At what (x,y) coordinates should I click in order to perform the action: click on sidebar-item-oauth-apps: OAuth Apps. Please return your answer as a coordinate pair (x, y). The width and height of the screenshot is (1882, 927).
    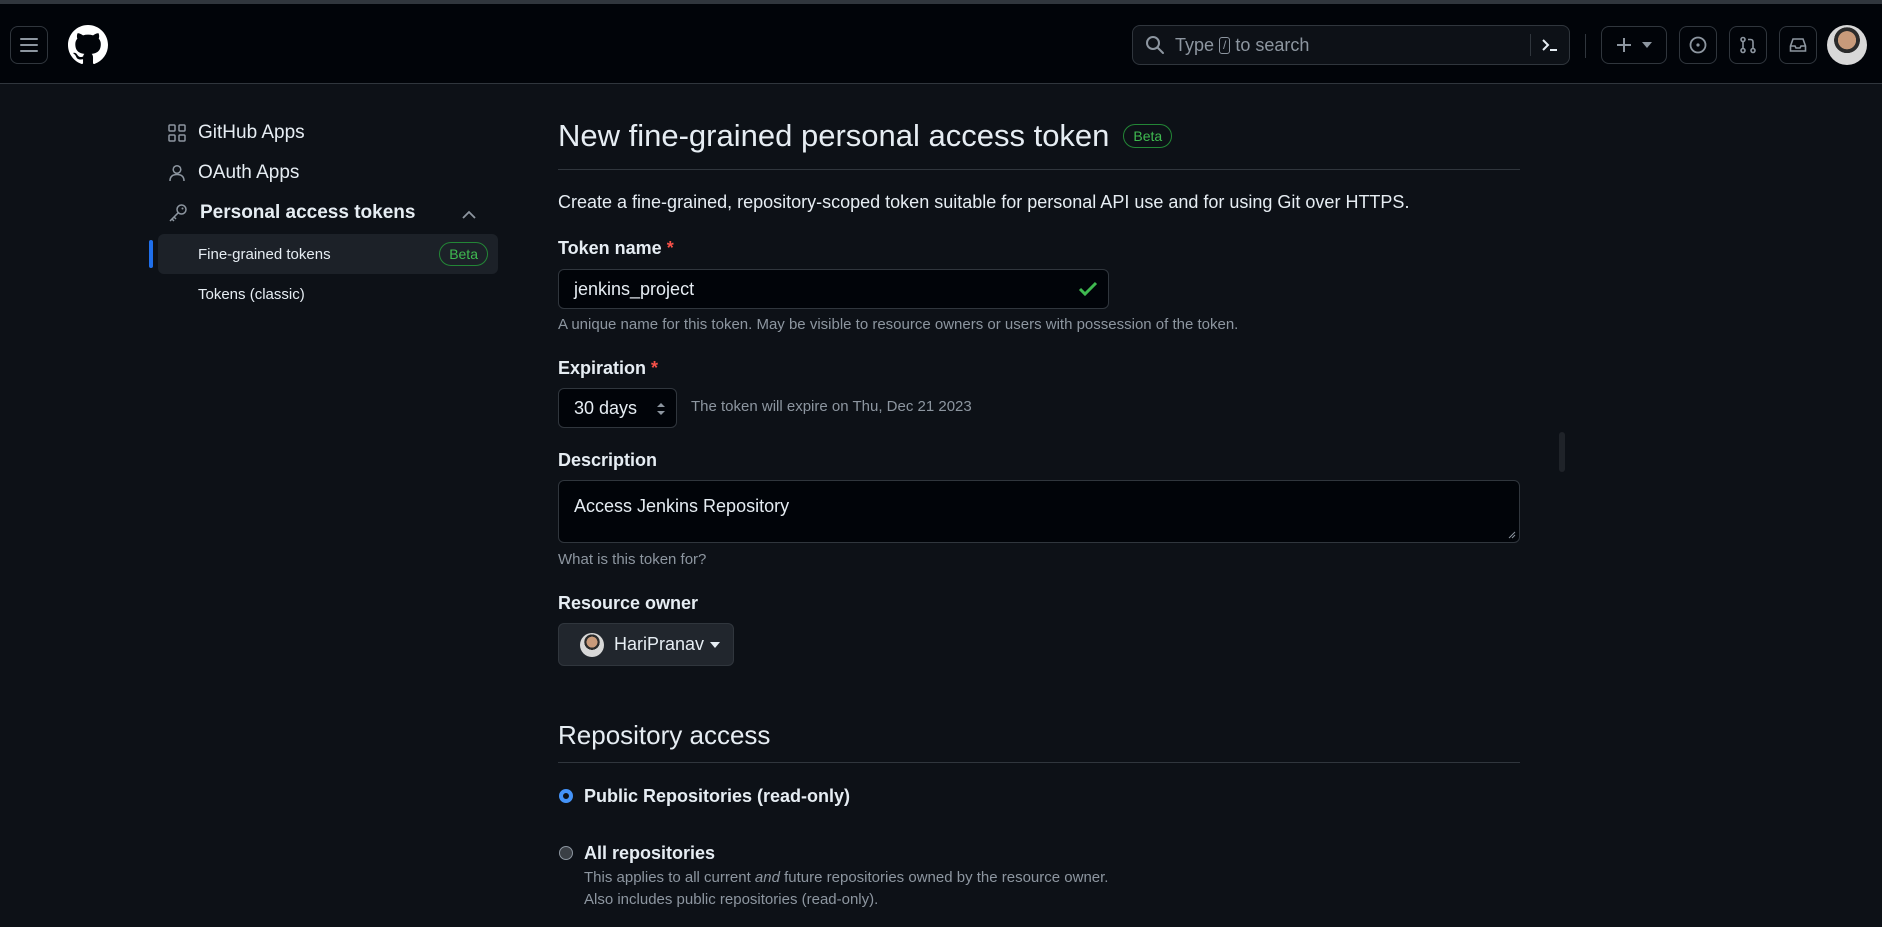
    Looking at the image, I should click on (233, 173).